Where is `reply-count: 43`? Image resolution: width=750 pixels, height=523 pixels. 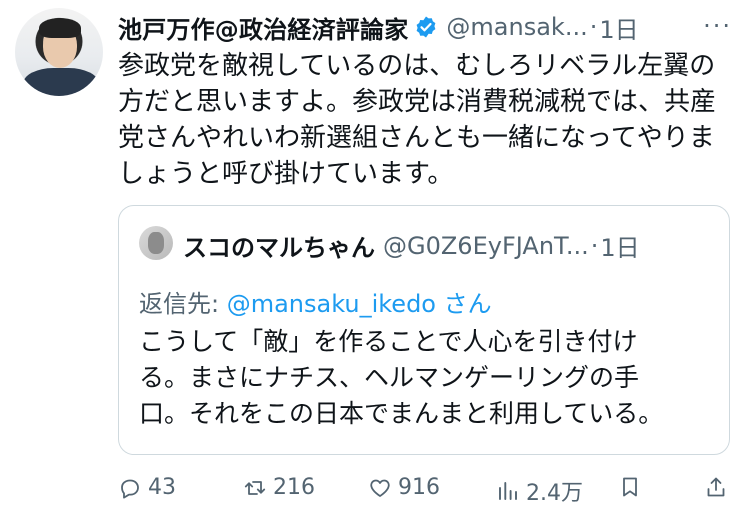 reply-count: 43 is located at coordinates (162, 487).